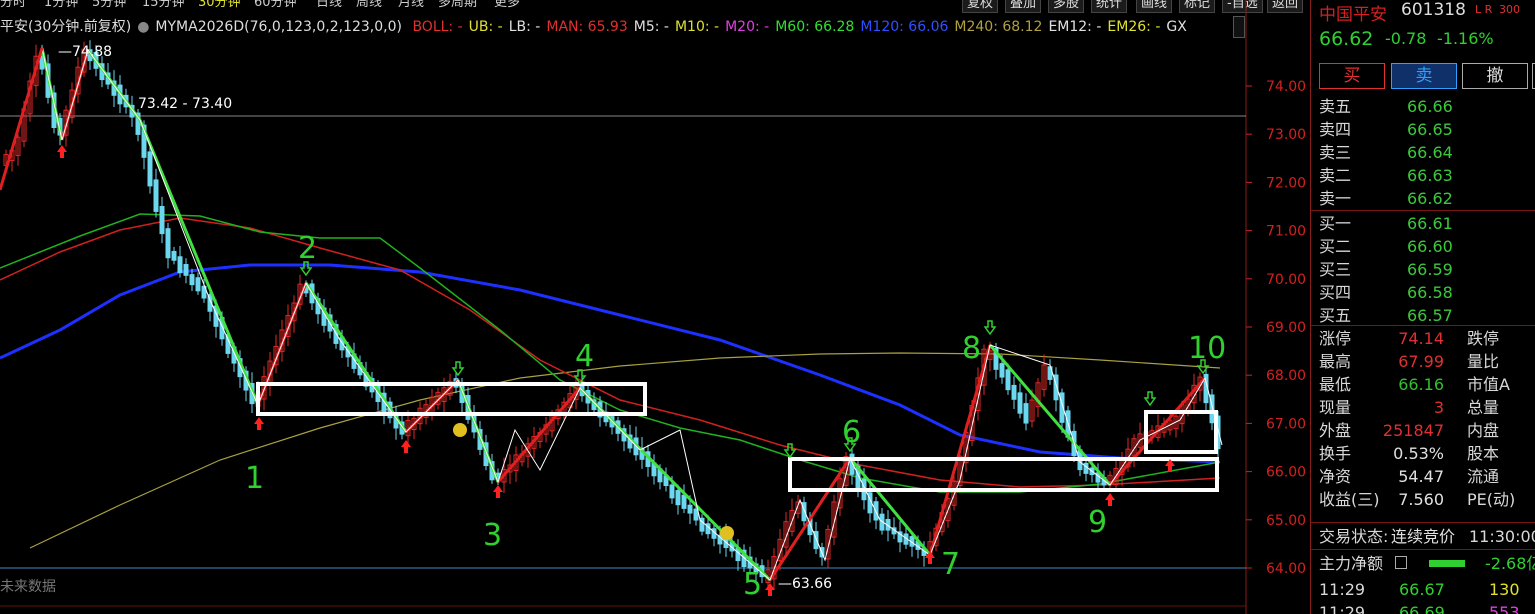 This screenshot has width=1535, height=614. Describe the element at coordinates (752, 584) in the screenshot. I see `wave-label: 5` at that location.